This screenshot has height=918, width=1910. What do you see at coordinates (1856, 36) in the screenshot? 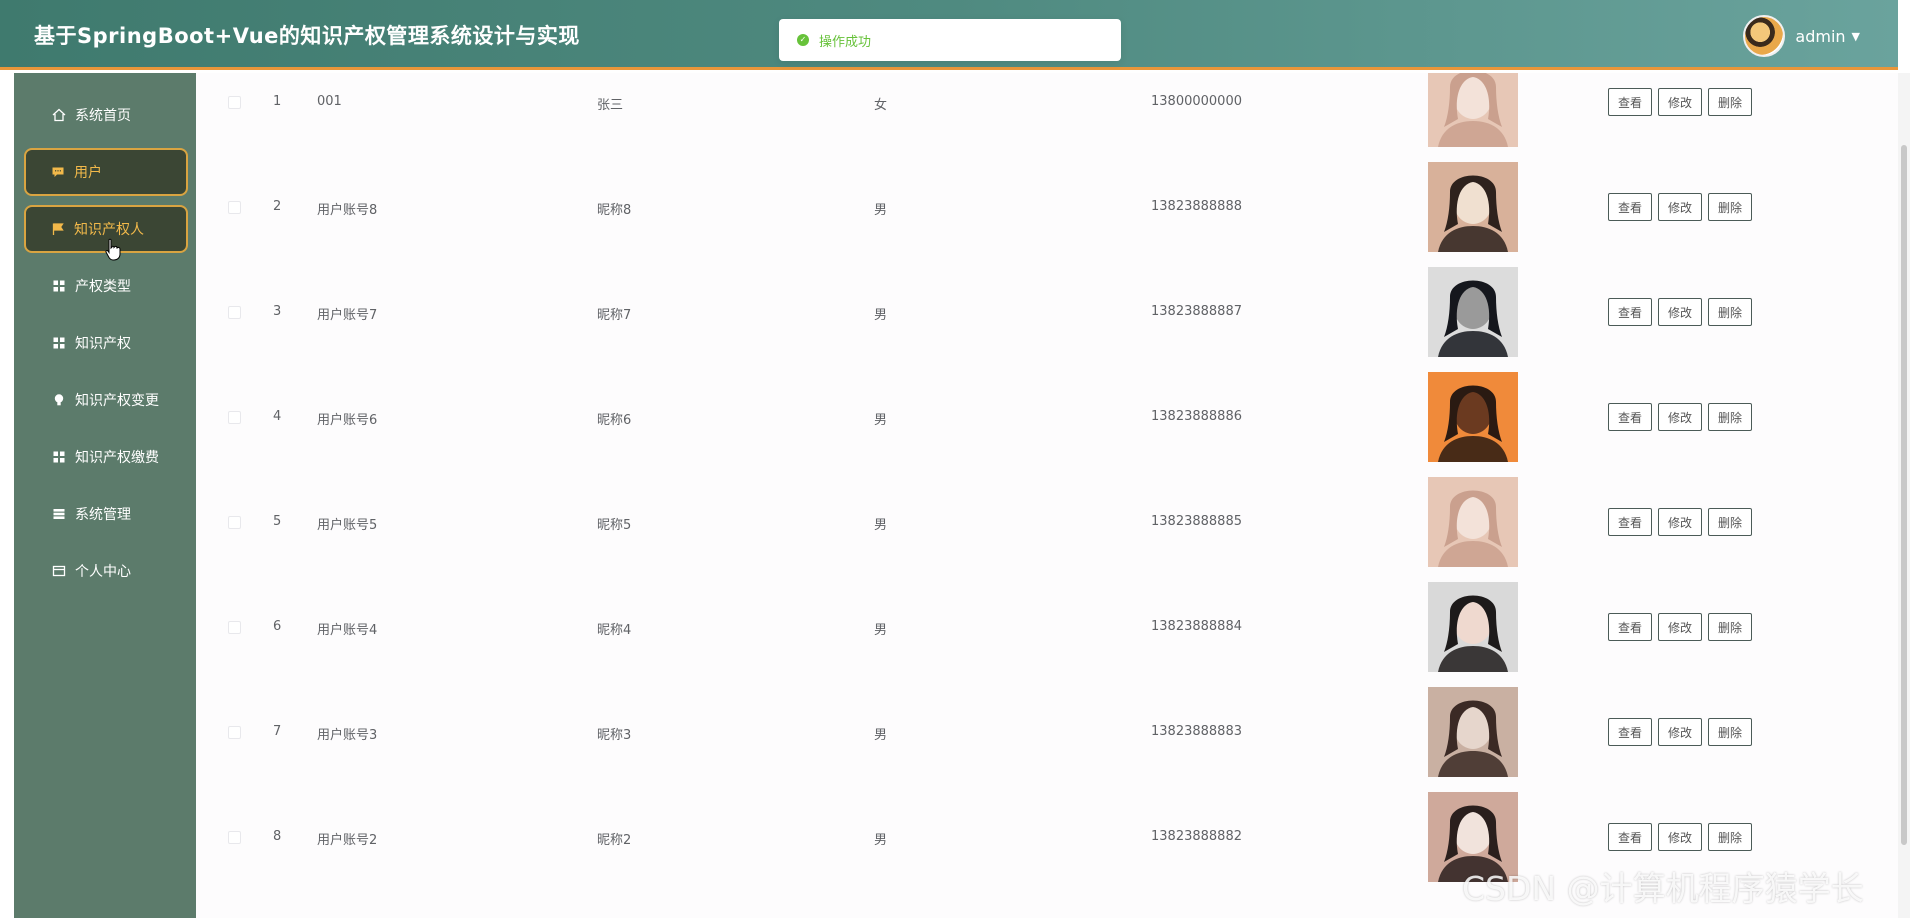
I see `caret-down-icon: ▼` at bounding box center [1856, 36].